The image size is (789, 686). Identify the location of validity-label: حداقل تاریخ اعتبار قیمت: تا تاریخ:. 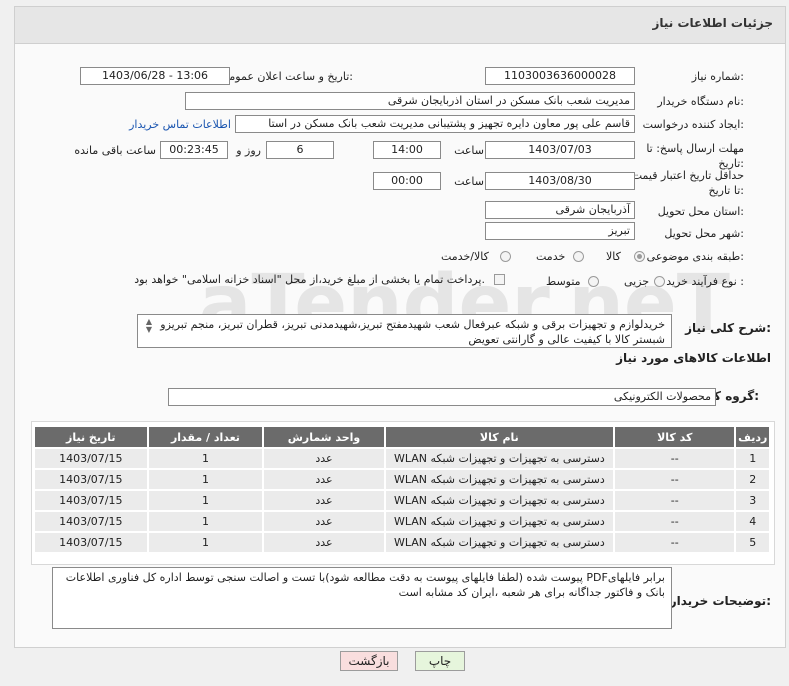
(686, 183).